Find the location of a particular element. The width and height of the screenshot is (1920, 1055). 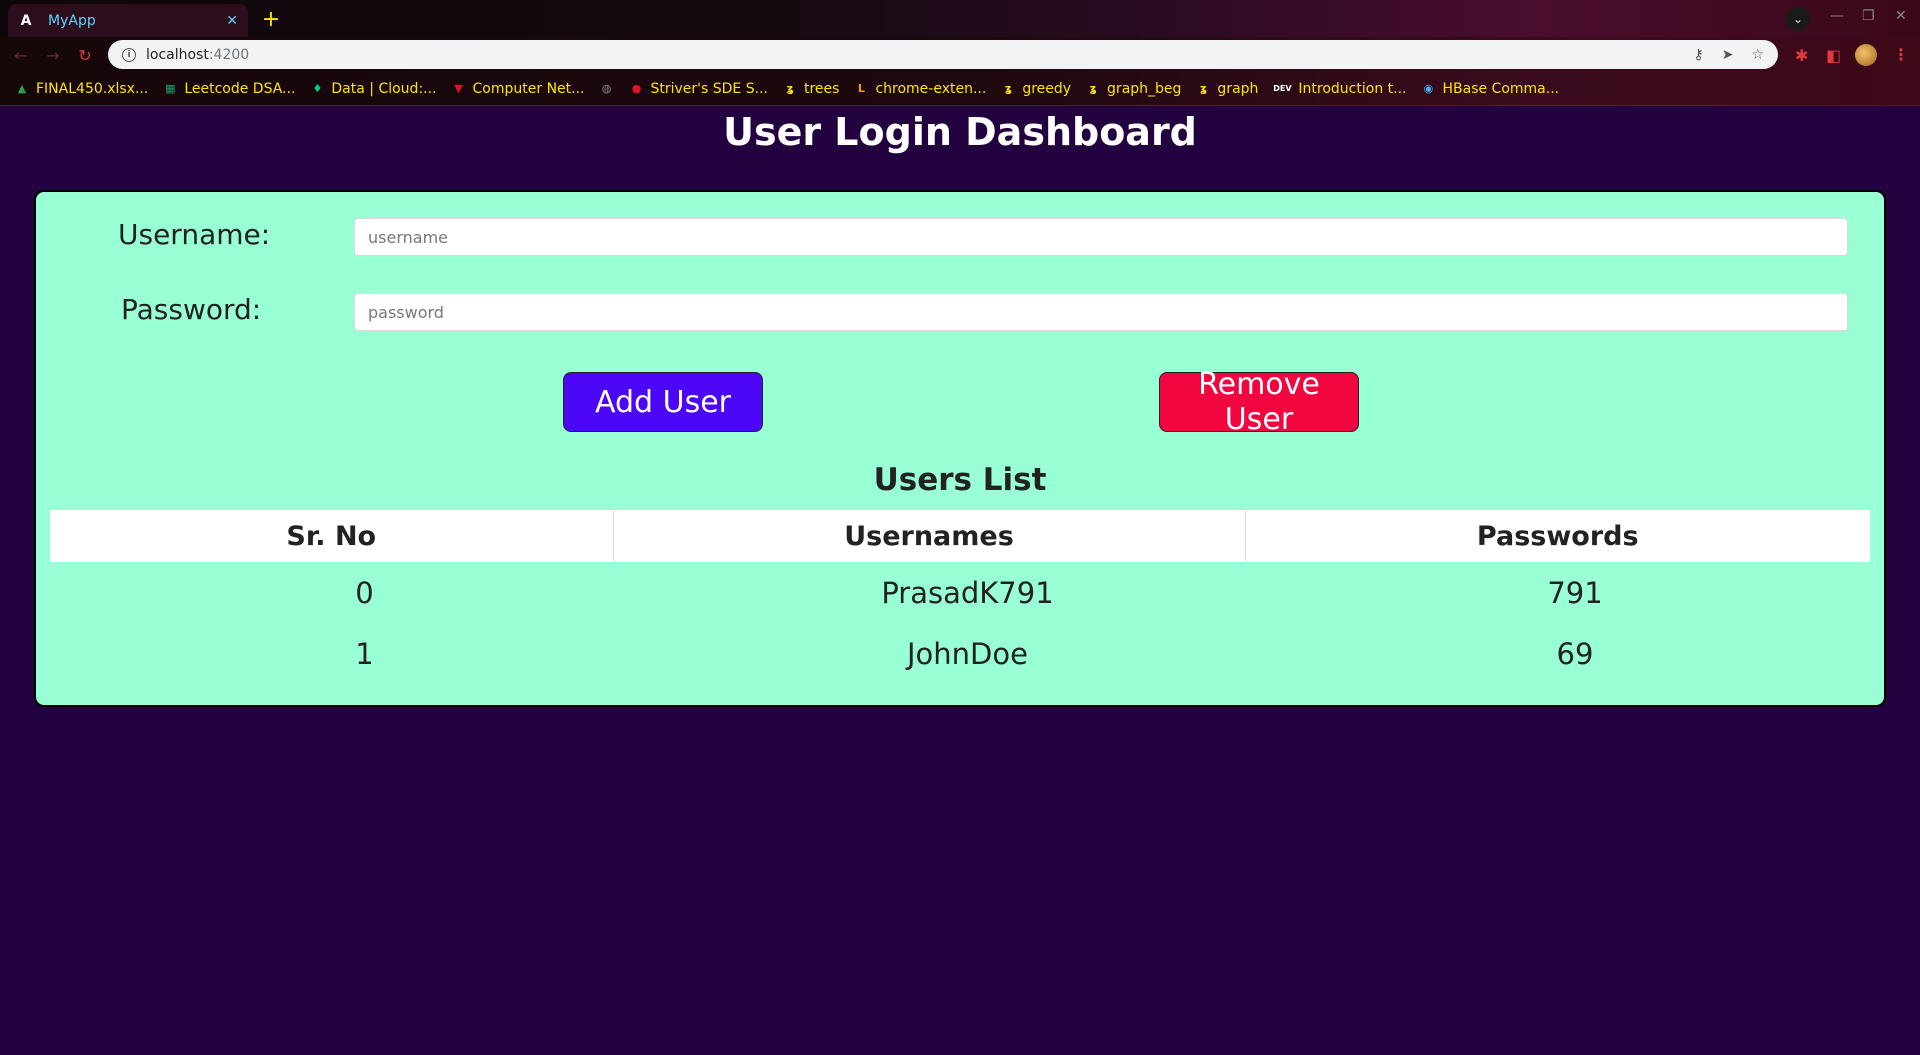

bookmark-label: graph_beg is located at coordinates (1144, 88).